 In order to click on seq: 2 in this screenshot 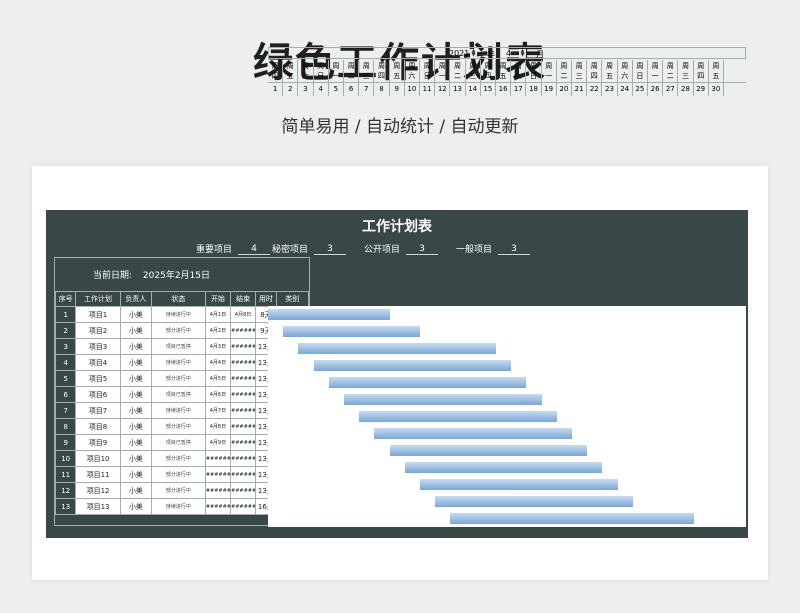, I will do `click(65, 330)`.